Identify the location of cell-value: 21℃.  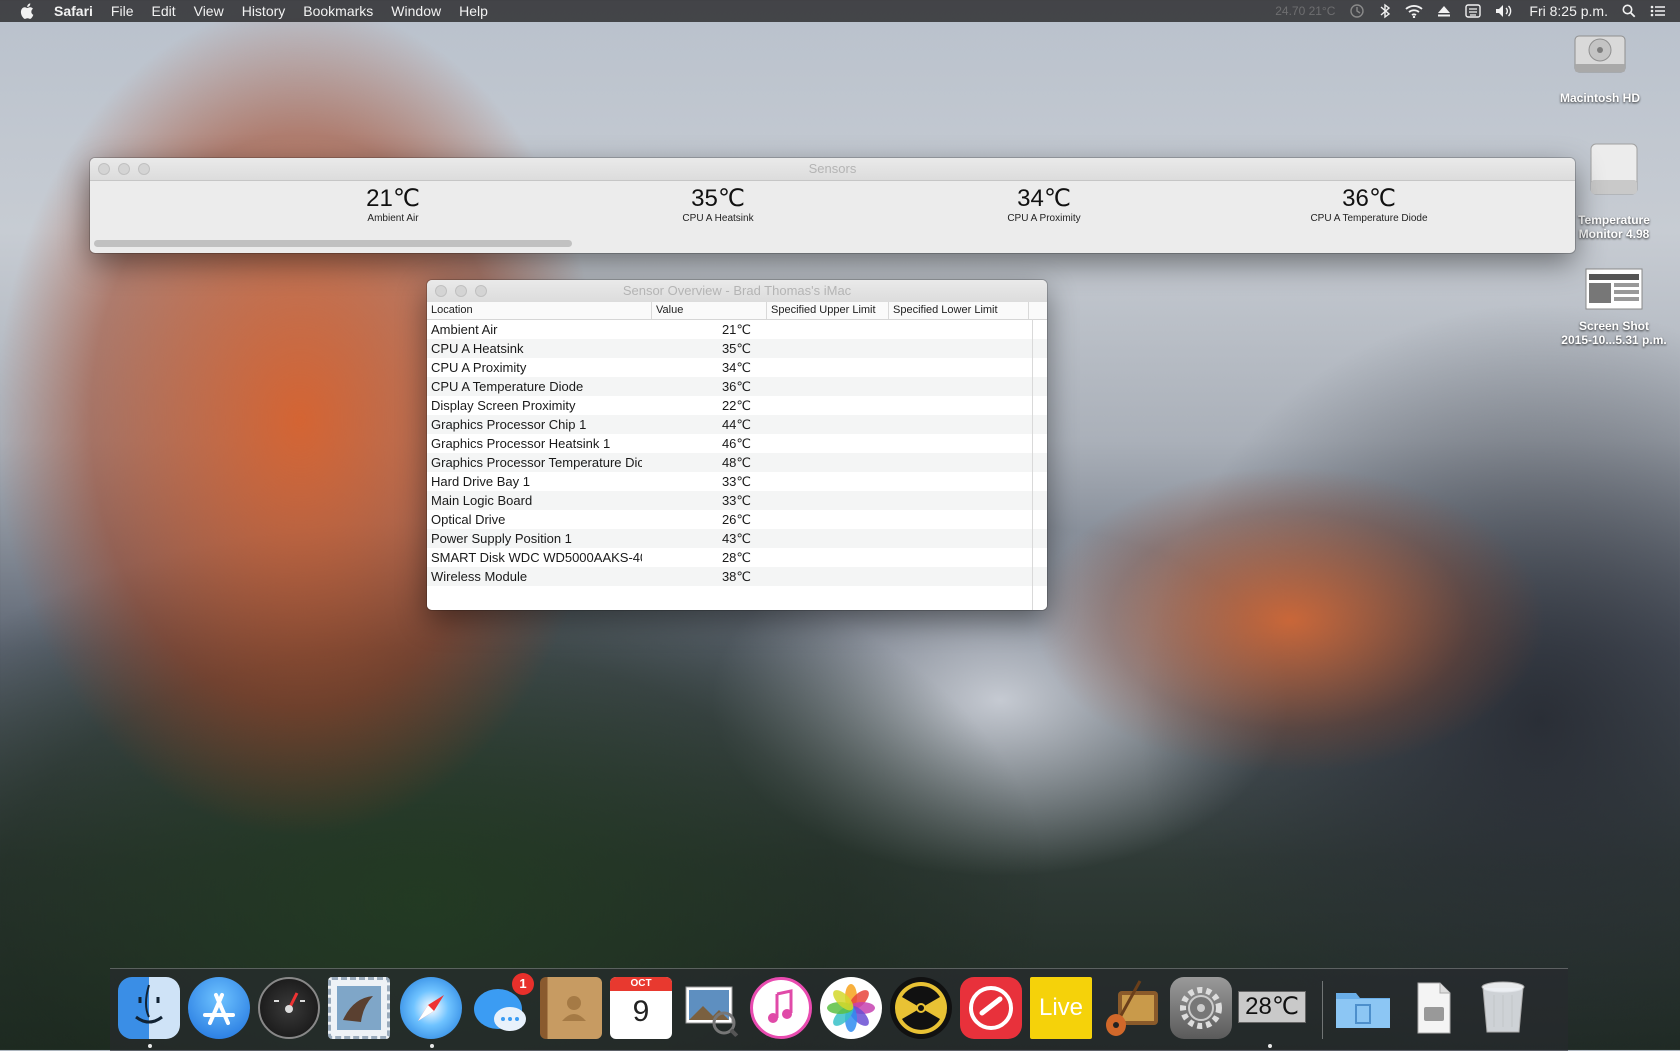
(736, 329).